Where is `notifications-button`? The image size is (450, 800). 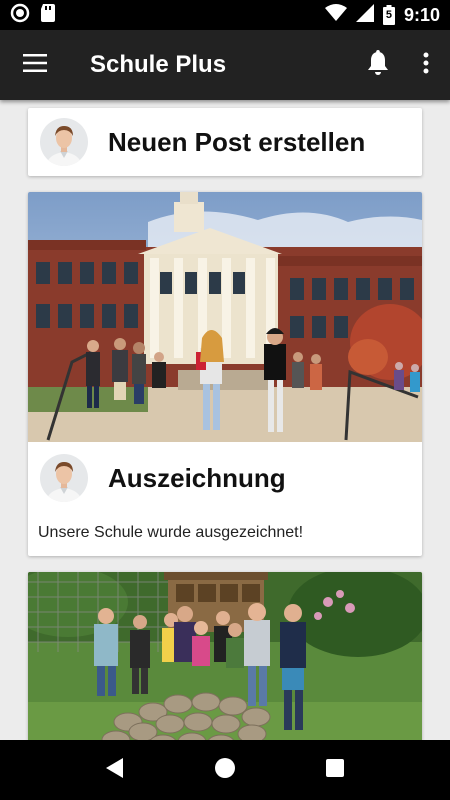
notifications-button is located at coordinates (378, 65).